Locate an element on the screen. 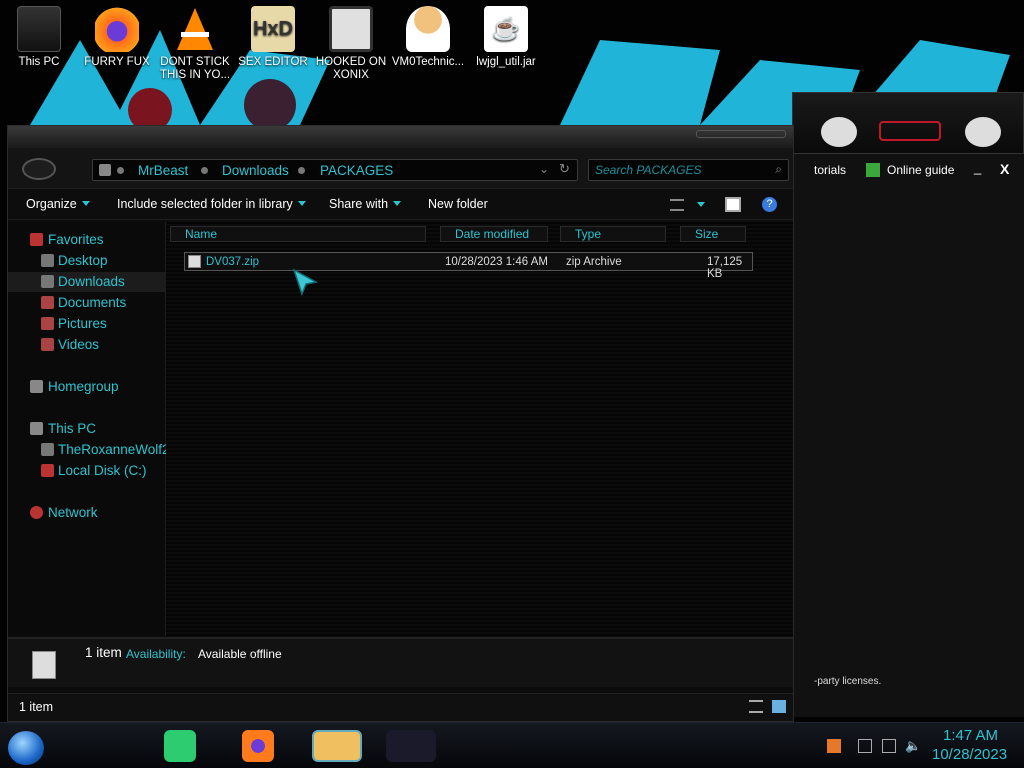 The height and width of the screenshot is (768, 1024). refresh-icon: ↻ is located at coordinates (564, 169).